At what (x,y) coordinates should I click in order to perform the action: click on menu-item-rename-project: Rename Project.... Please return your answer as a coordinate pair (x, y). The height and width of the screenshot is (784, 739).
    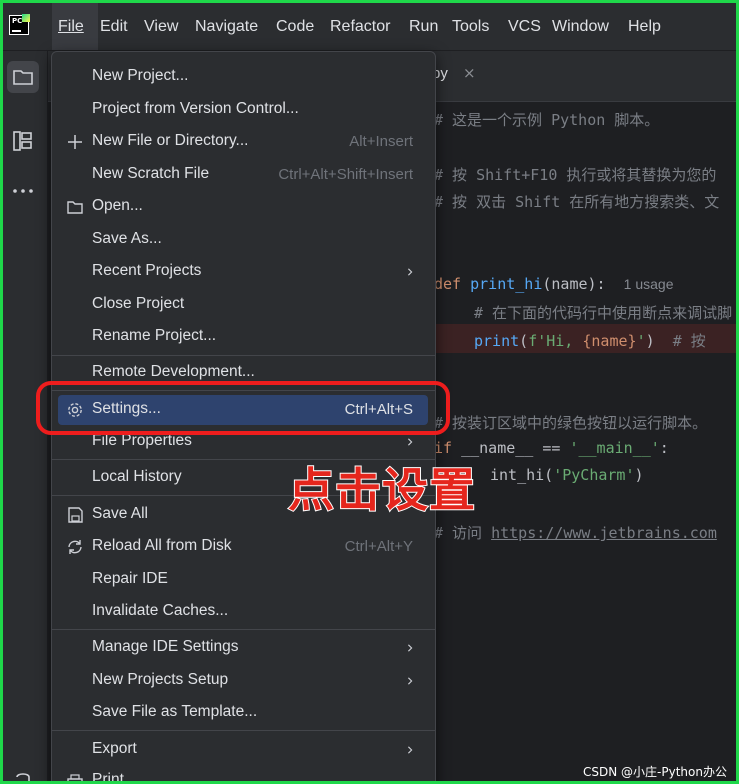
    Looking at the image, I should click on (243, 337).